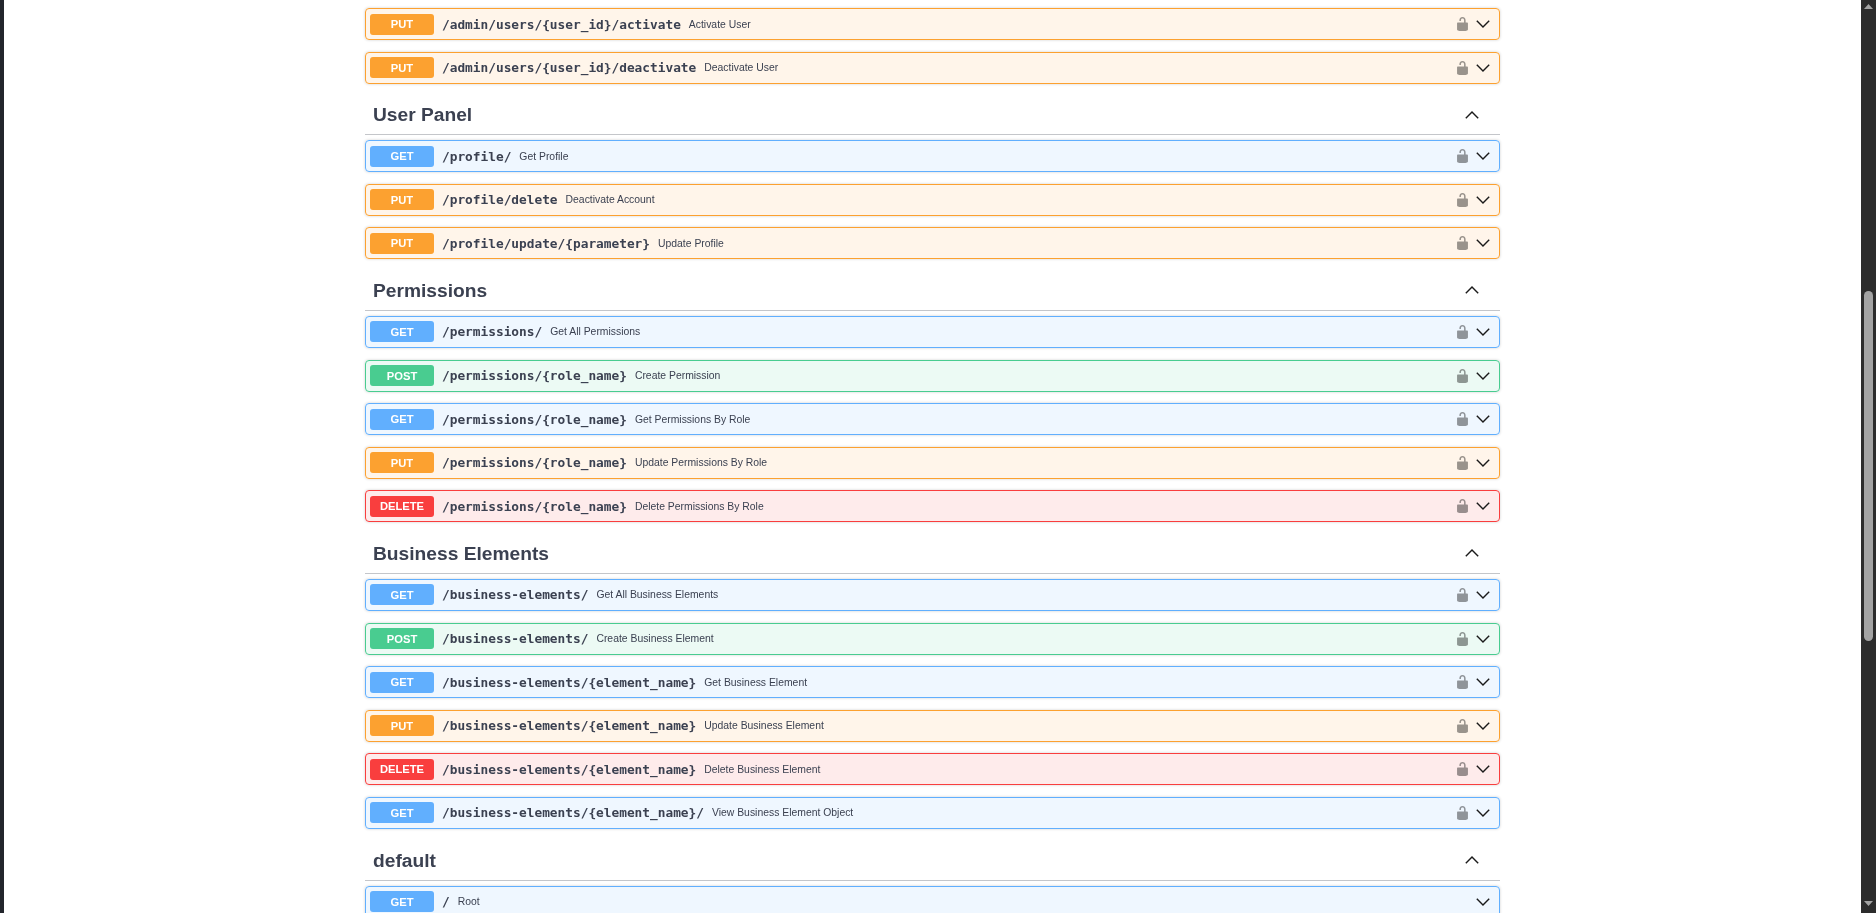 The width and height of the screenshot is (1876, 913). What do you see at coordinates (932, 682) in the screenshot?
I see `operation-row: GET /business-elements/{element_name} Get Business Element` at bounding box center [932, 682].